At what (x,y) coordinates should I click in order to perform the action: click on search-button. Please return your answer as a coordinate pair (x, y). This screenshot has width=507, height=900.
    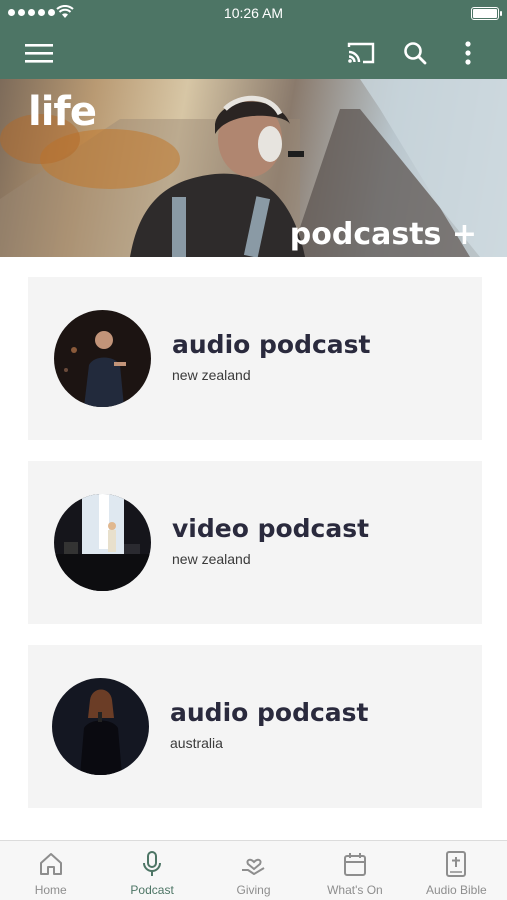
    Looking at the image, I should click on (415, 52).